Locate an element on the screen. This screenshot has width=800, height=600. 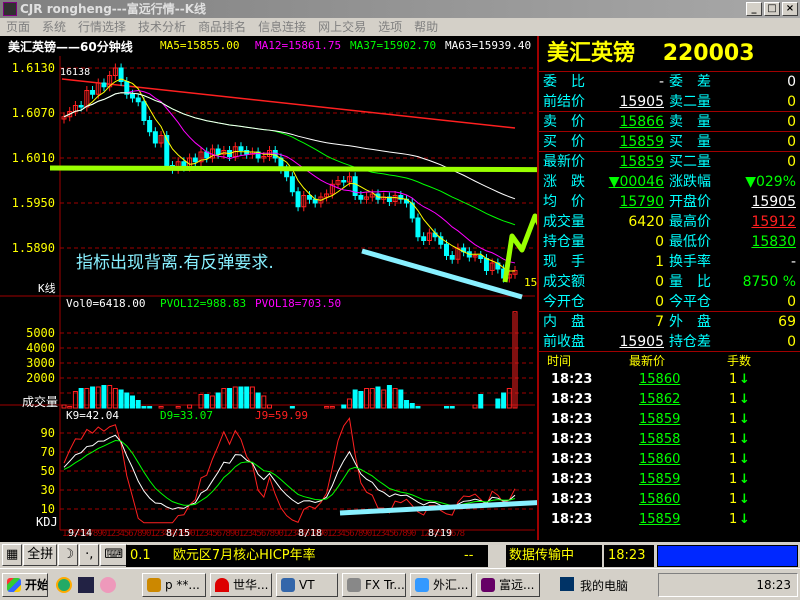
quote-value: 15866 is located at coordinates (641, 122).